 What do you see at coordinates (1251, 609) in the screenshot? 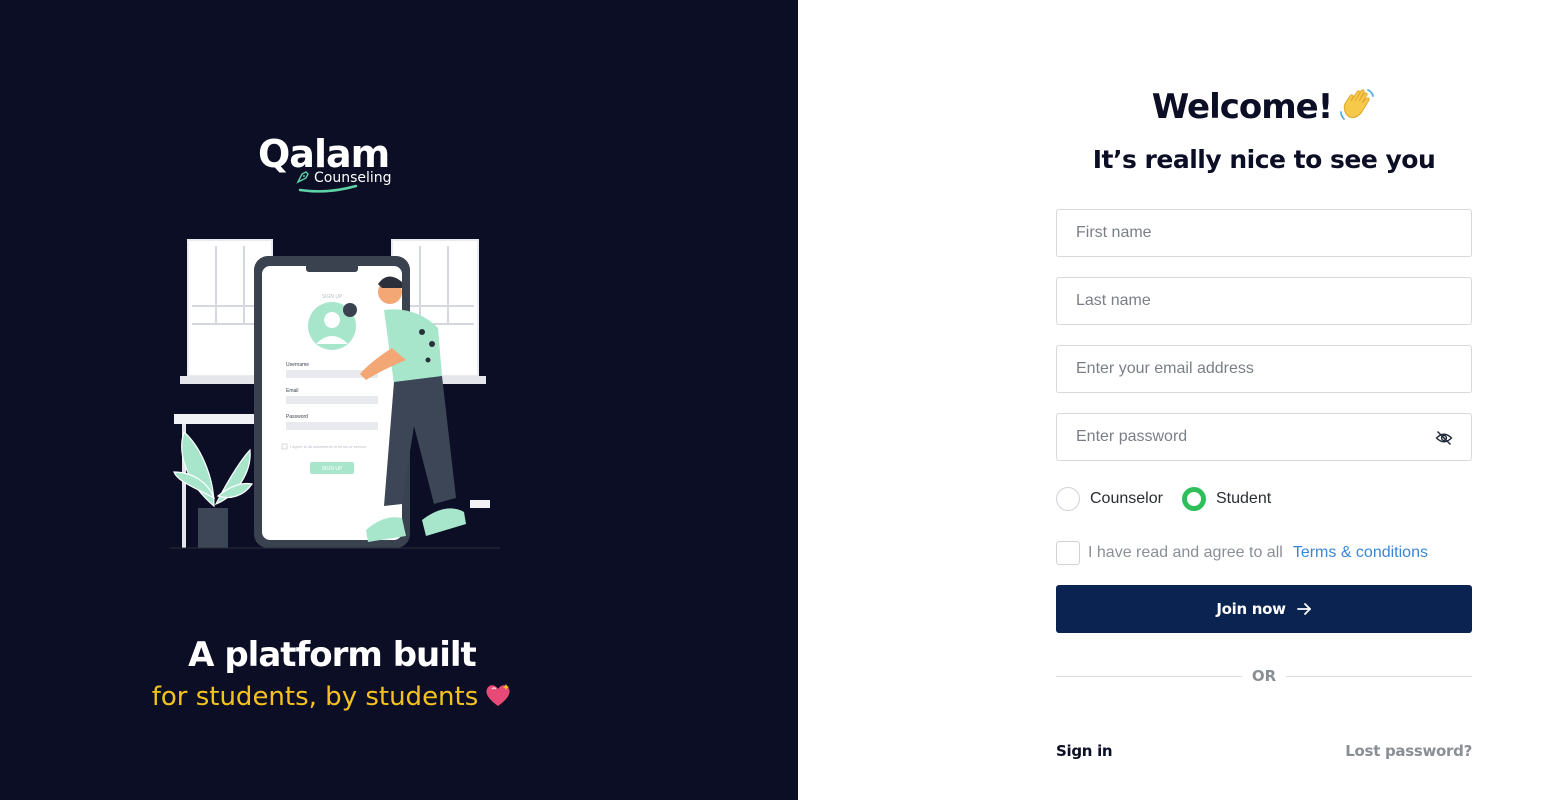
I see `join-now-label: Join now` at bounding box center [1251, 609].